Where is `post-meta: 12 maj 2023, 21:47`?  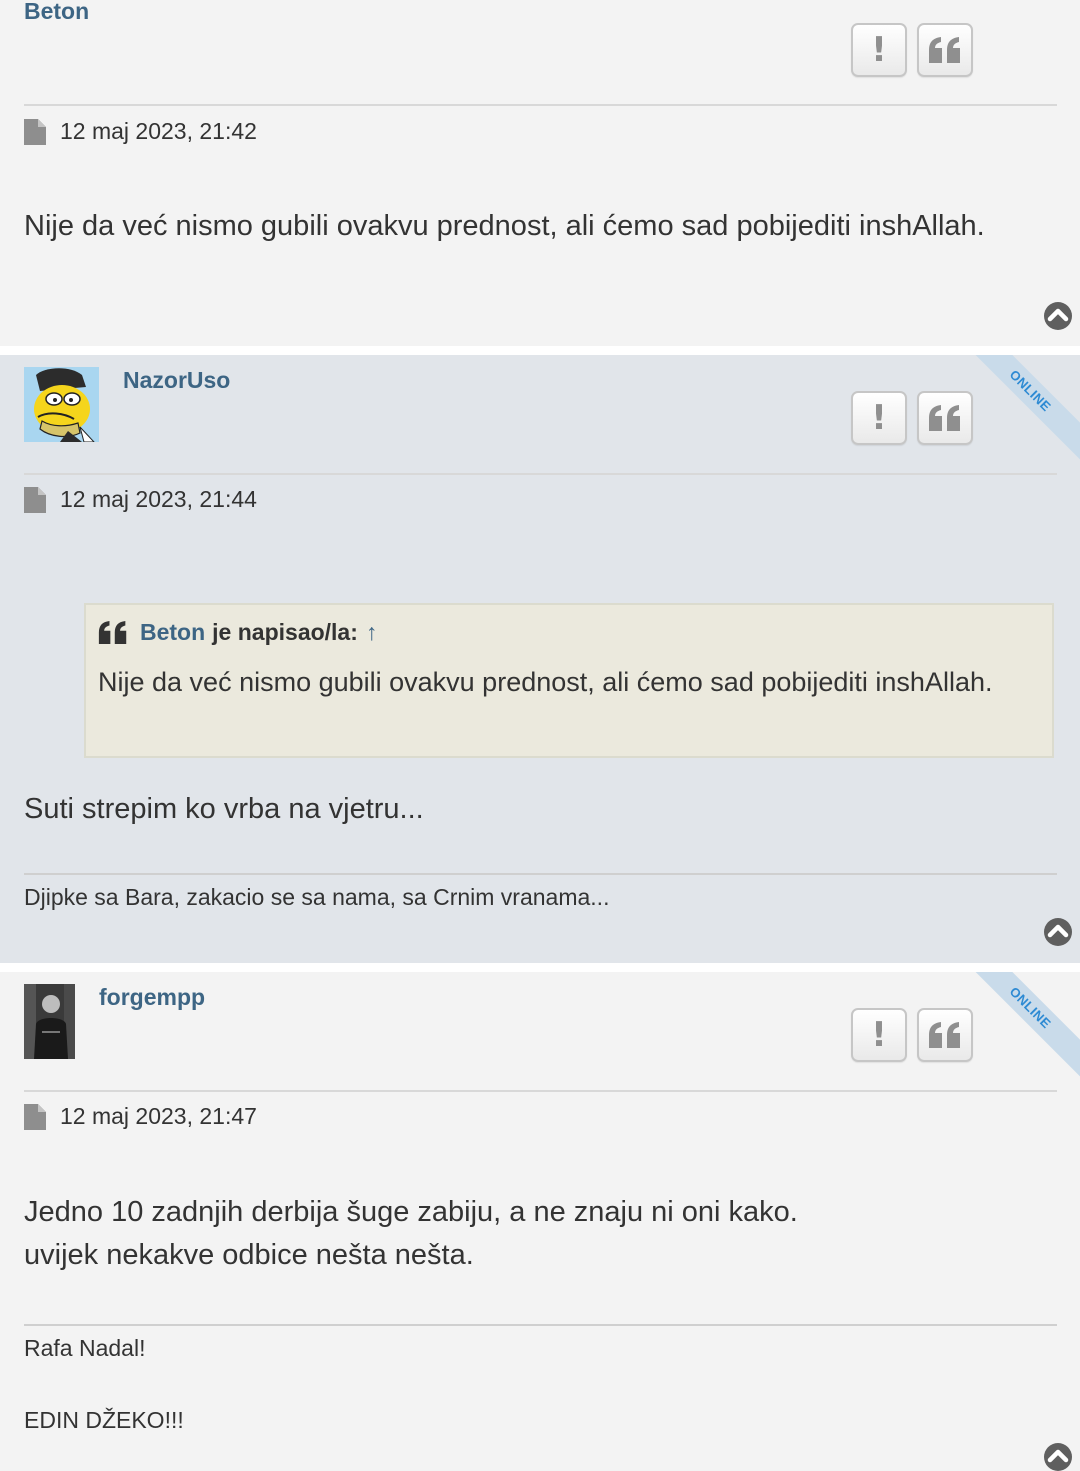 post-meta: 12 maj 2023, 21:47 is located at coordinates (140, 1116).